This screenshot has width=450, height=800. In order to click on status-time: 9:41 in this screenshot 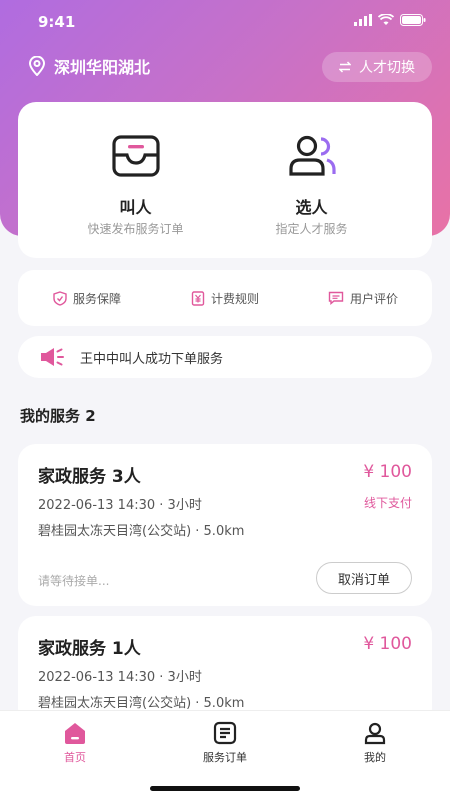, I will do `click(57, 22)`.